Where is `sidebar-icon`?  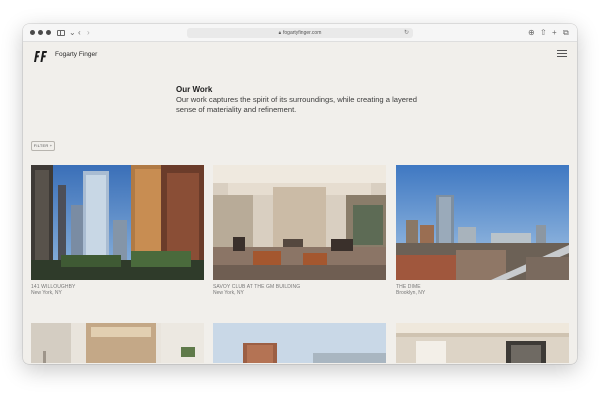
sidebar-icon is located at coordinates (61, 33).